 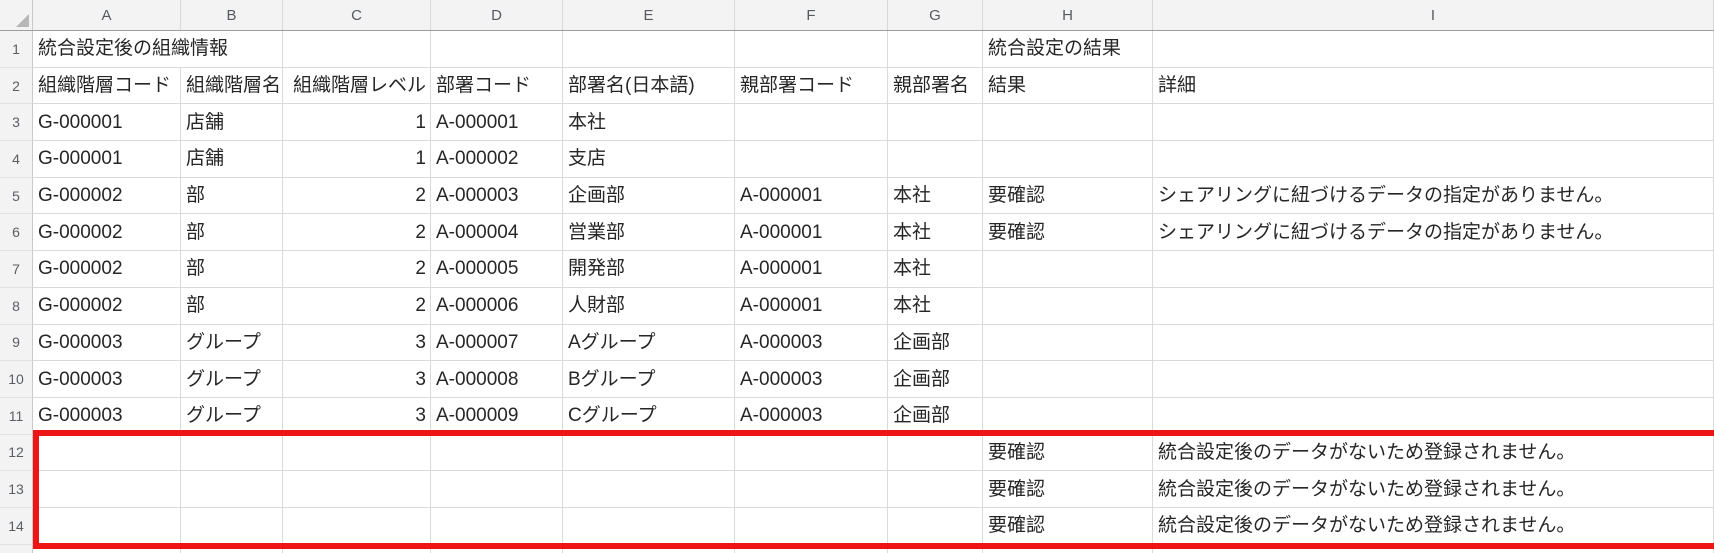 I want to click on cell-E4: 支店, so click(x=649, y=159).